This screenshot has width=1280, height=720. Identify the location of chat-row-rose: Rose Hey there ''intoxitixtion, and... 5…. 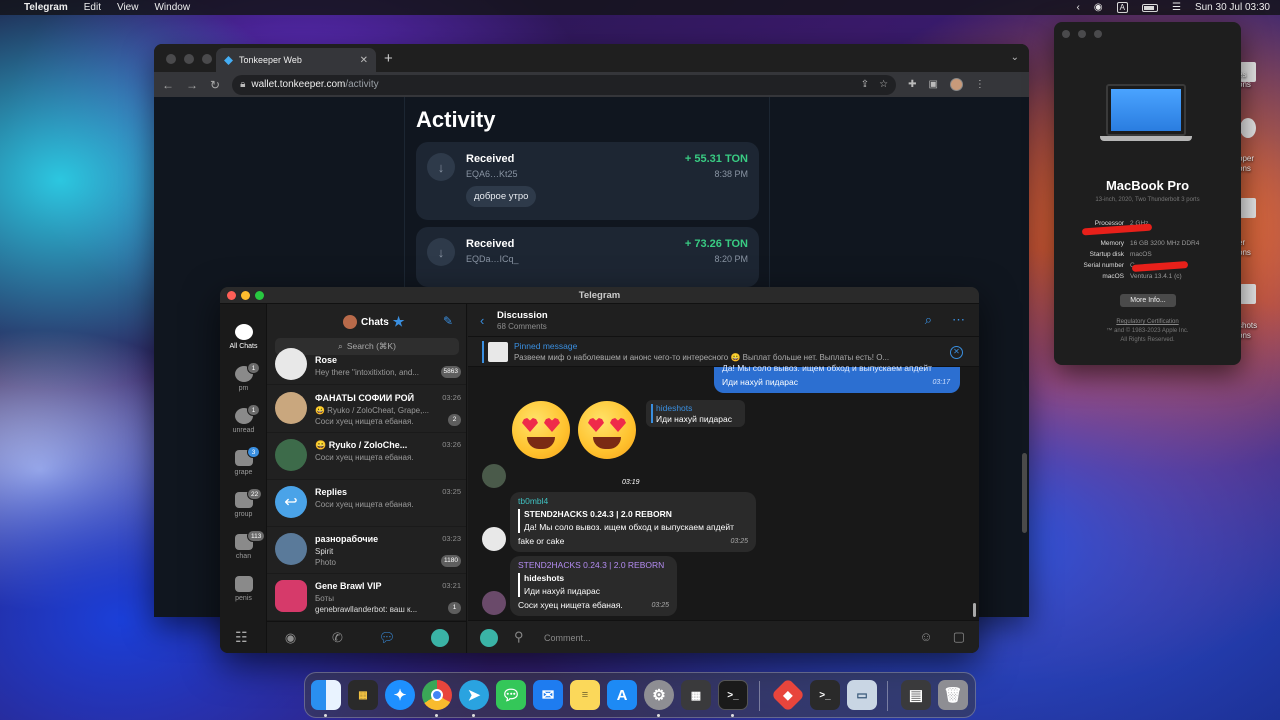
(366, 366).